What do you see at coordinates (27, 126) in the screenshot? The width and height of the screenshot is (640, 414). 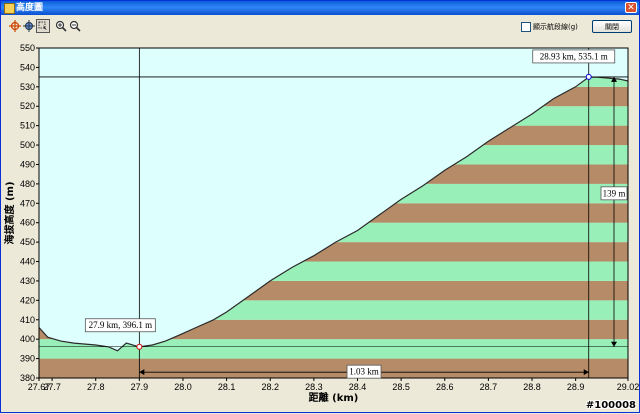 I see `y-tick-label: 510` at bounding box center [27, 126].